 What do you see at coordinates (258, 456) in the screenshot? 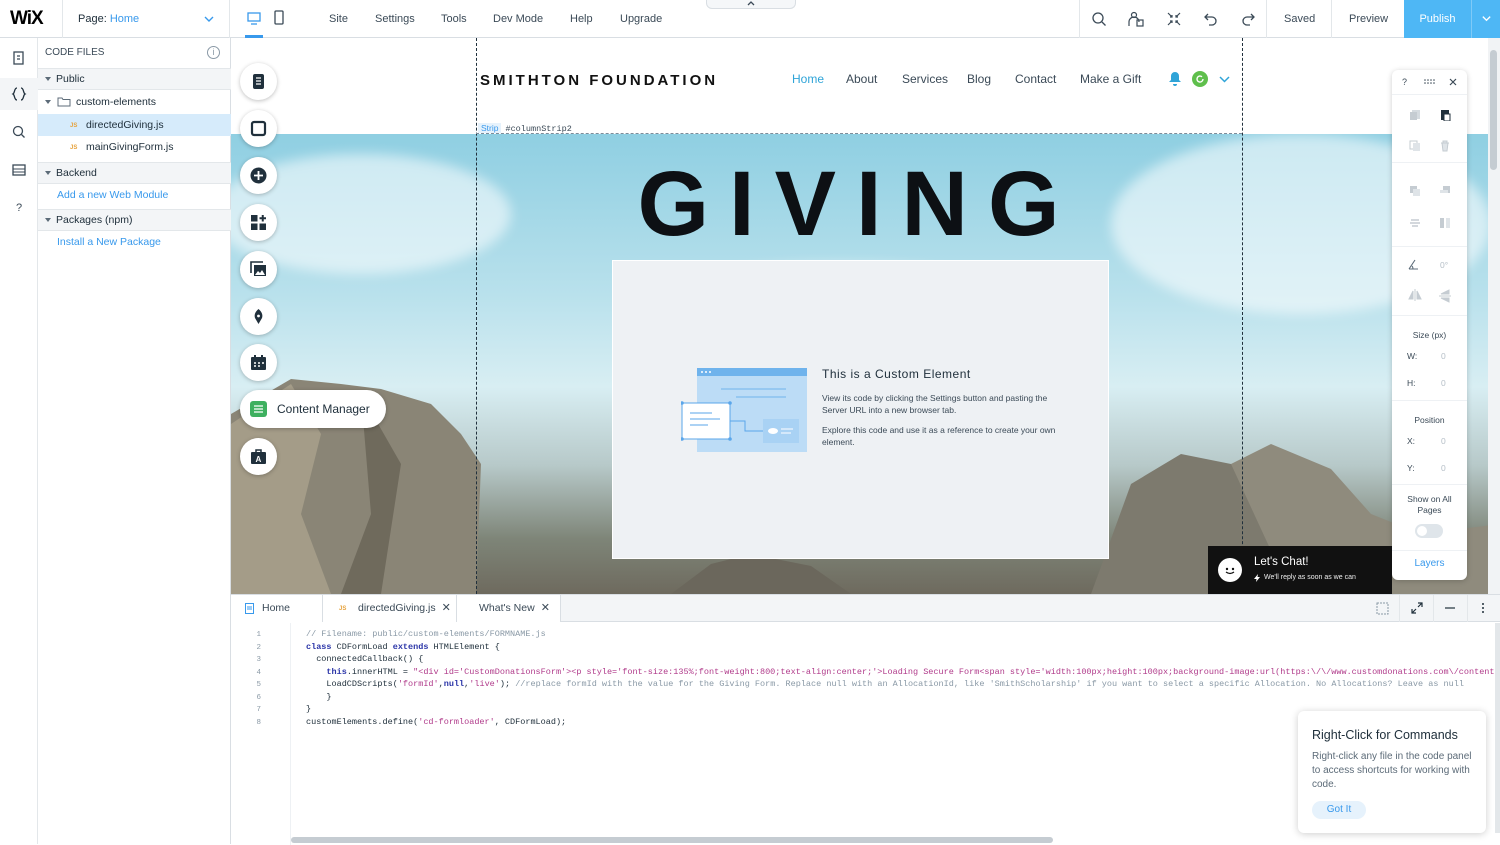
I see `app-market-button: A` at bounding box center [258, 456].